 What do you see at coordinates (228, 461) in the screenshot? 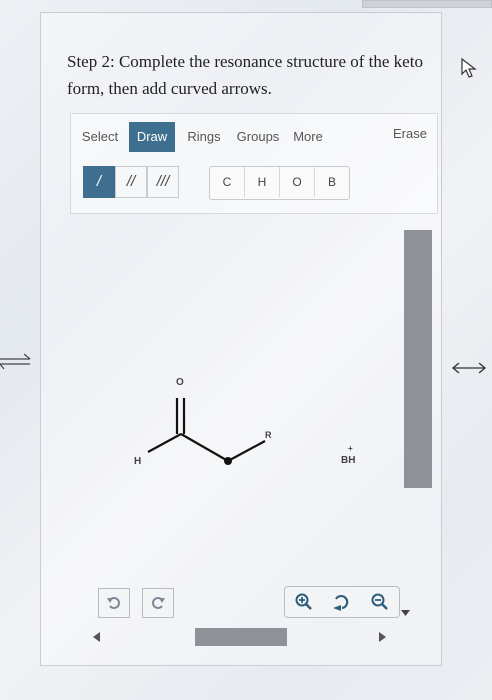
I see `carbon-dot` at bounding box center [228, 461].